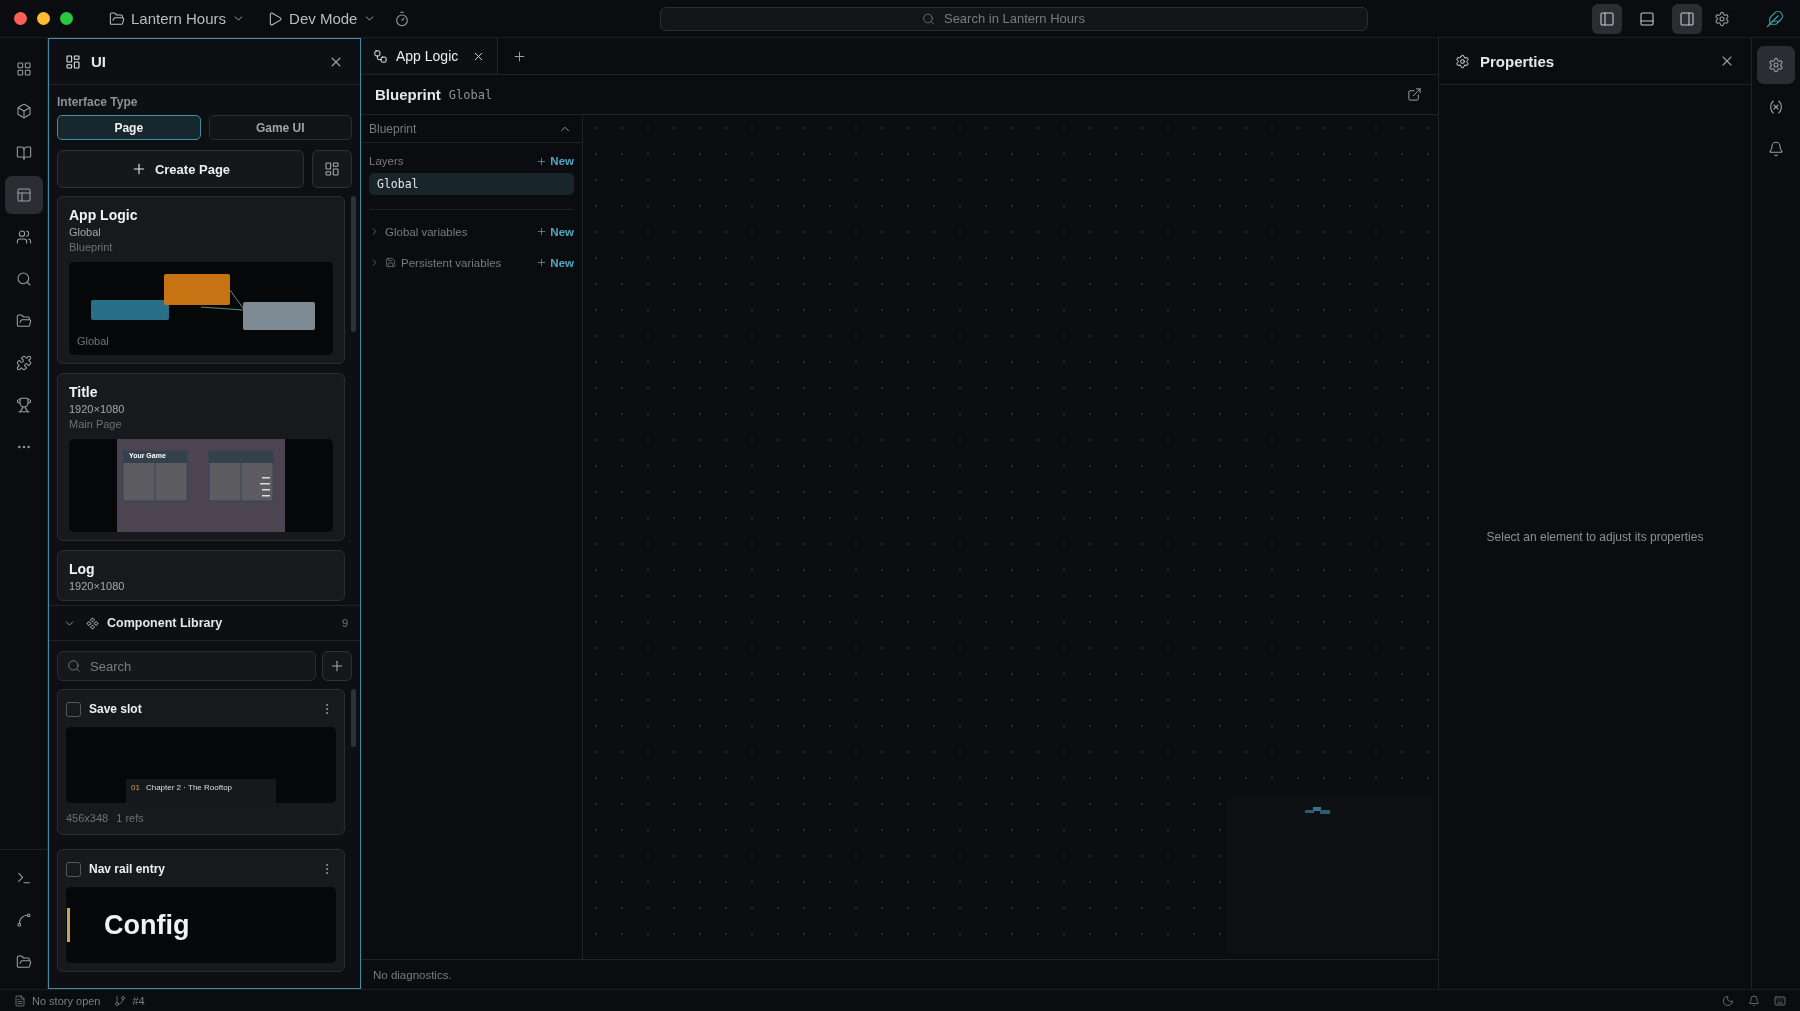 This screenshot has width=1800, height=1011. I want to click on story-status: No story open, so click(66, 1000).